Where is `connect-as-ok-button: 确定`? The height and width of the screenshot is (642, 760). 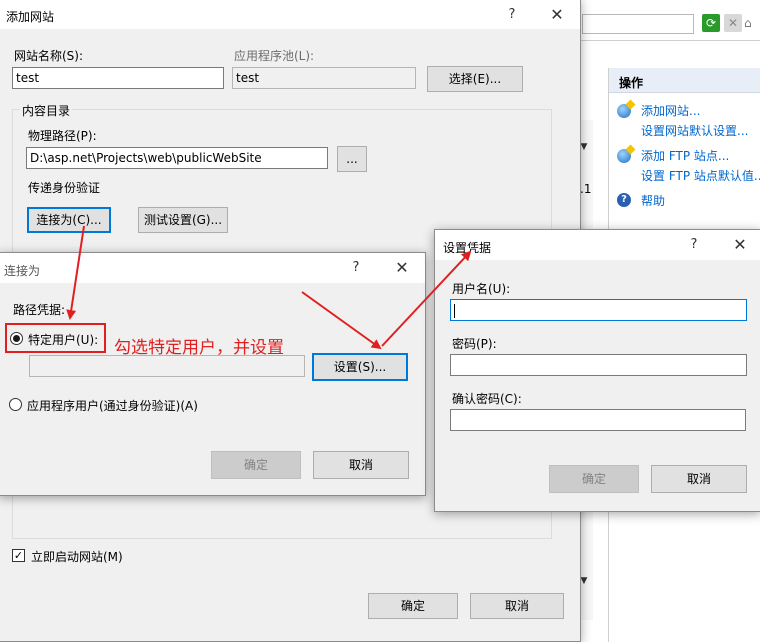 connect-as-ok-button: 确定 is located at coordinates (256, 465).